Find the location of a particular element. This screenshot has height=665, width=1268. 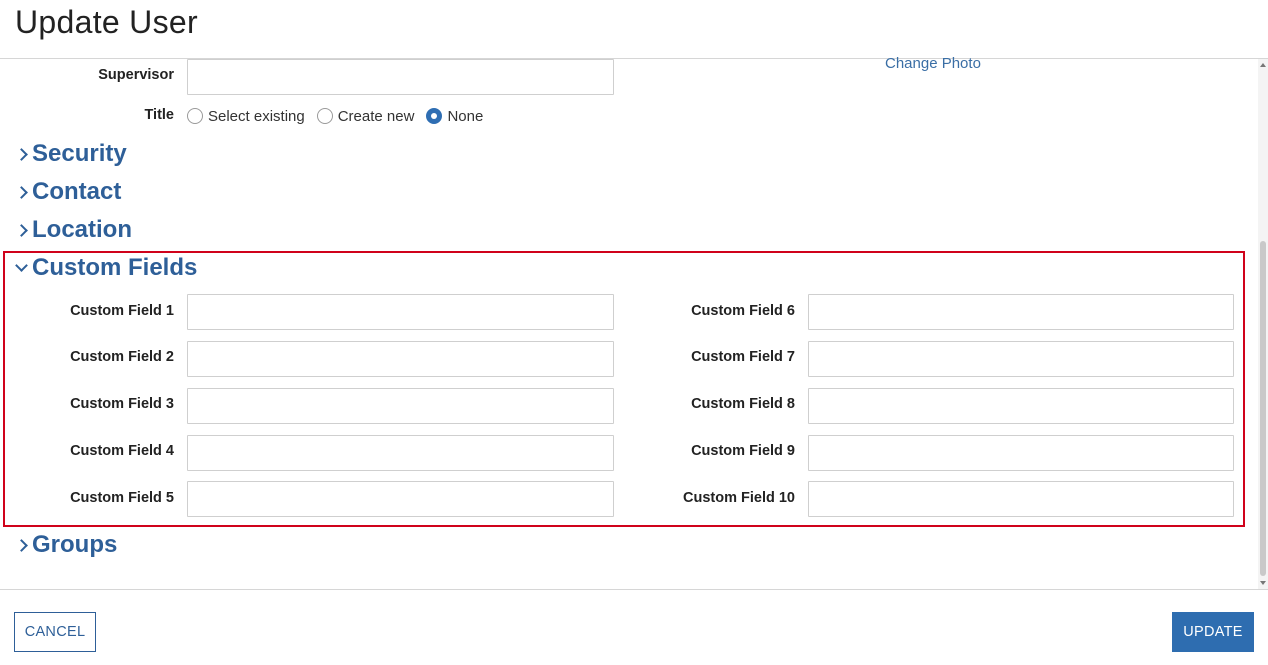

custom-field-label: Custom Field 9 is located at coordinates (743, 451).